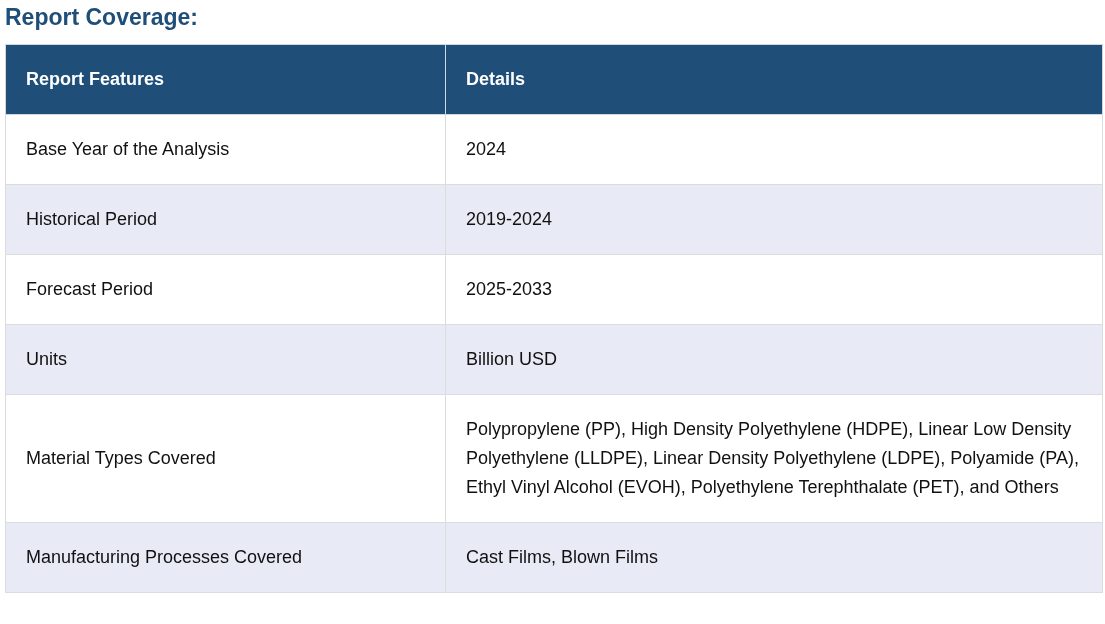 The height and width of the screenshot is (624, 1105). Describe the element at coordinates (225, 289) in the screenshot. I see `table-cell: Forecast Period` at that location.